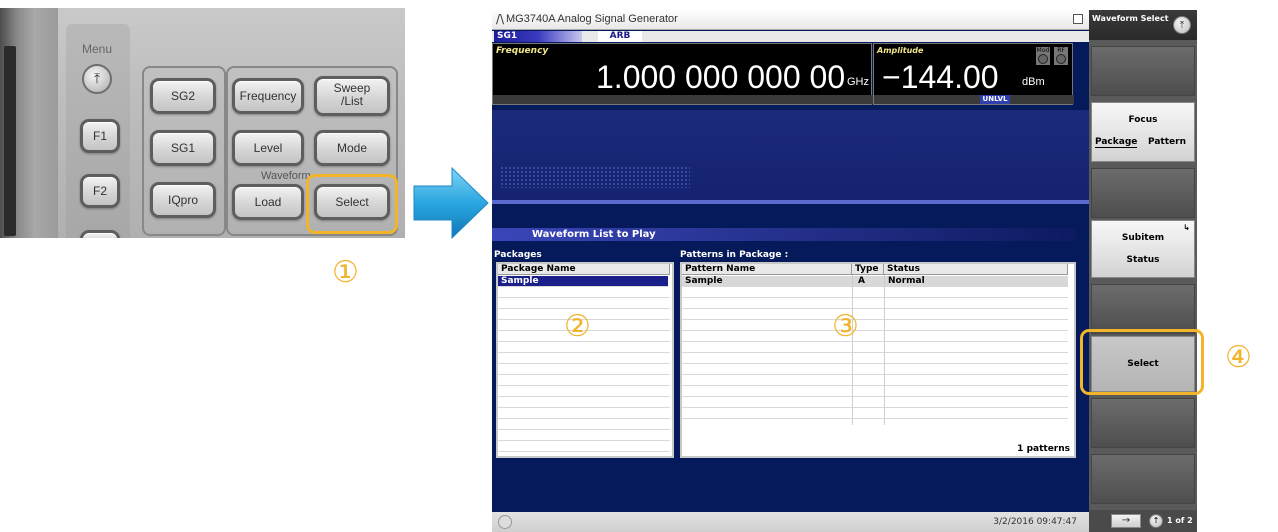 The height and width of the screenshot is (532, 1278). I want to click on frequency-display: Frequency 1.000 000 000 00 GHz, so click(682, 74).